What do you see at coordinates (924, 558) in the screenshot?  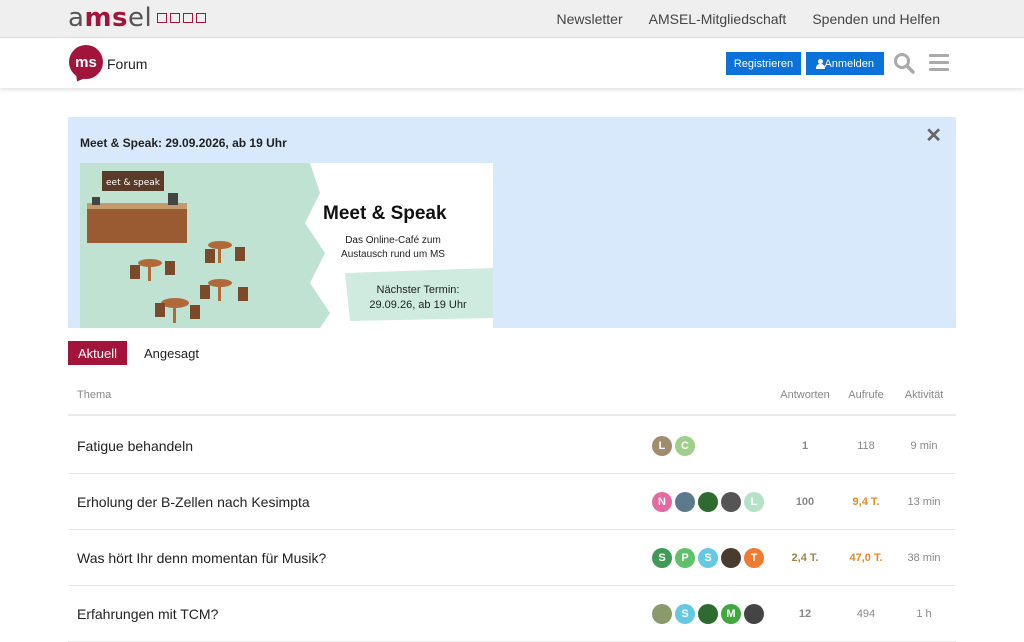 I see `activity-time: 38 min` at bounding box center [924, 558].